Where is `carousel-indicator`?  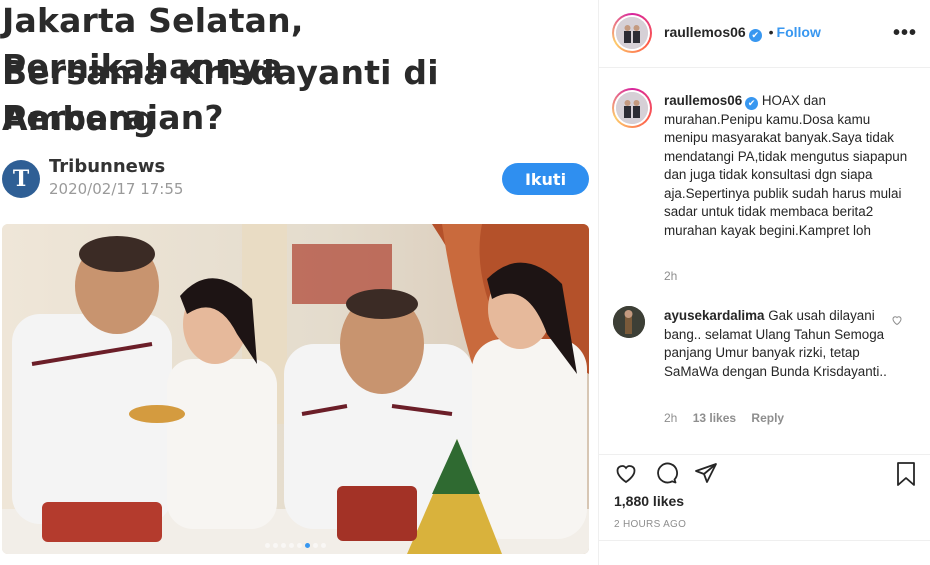
carousel-indicator is located at coordinates (295, 545).